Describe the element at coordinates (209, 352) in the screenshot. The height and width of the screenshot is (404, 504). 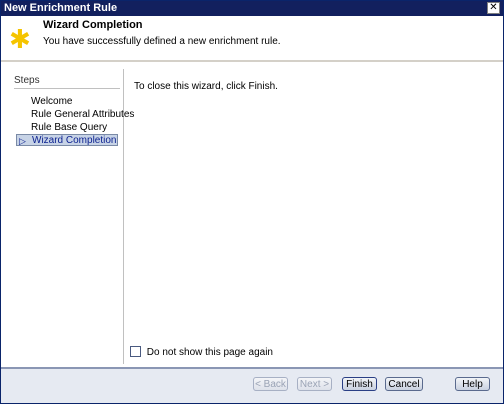
I see `dont-show-again-label: Do not show this page again` at that location.